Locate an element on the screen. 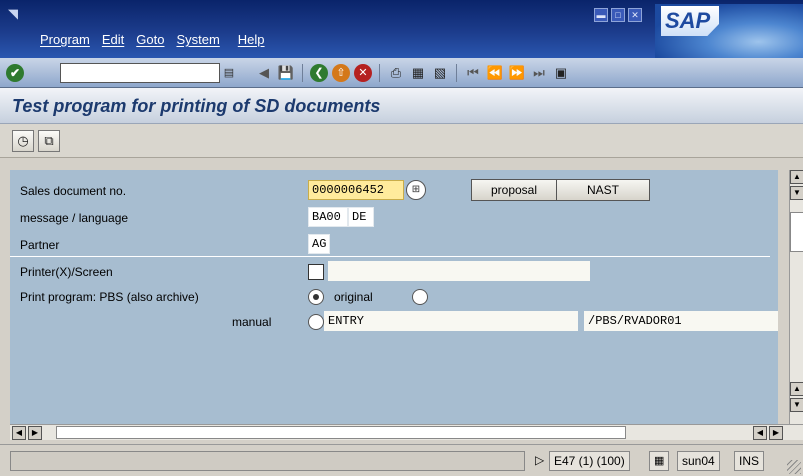 Image resolution: width=803 pixels, height=476 pixels. menu-list: Program Edit Goto System Help is located at coordinates (152, 39).